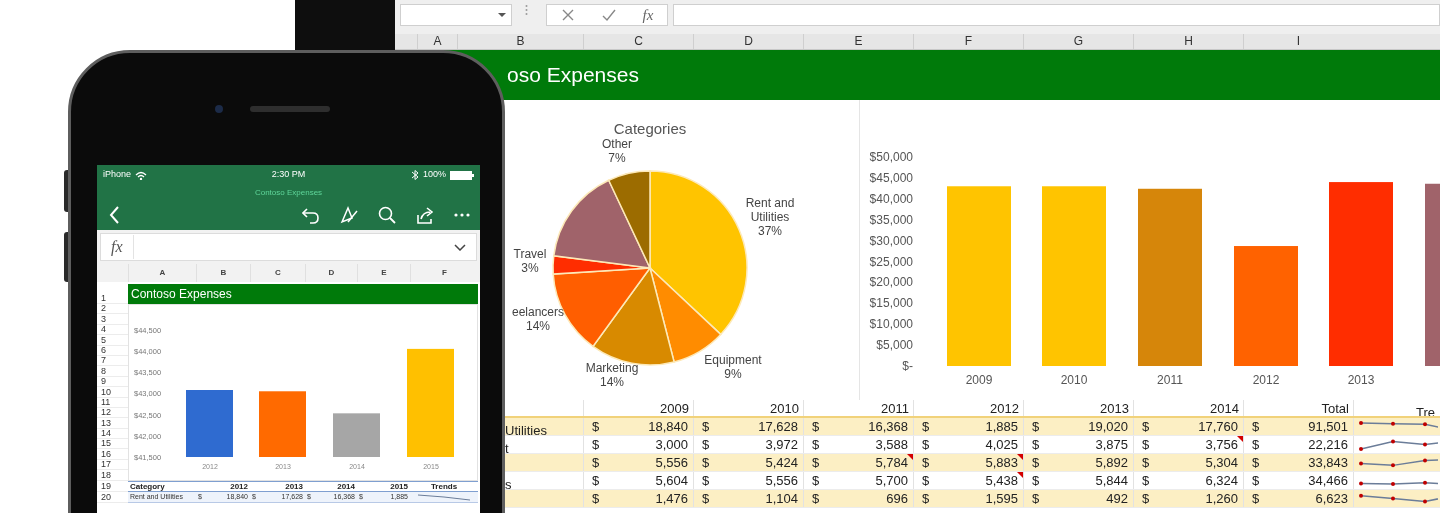 This screenshot has width=1440, height=513. I want to click on cell-value: 5,438, so click(1001, 480).